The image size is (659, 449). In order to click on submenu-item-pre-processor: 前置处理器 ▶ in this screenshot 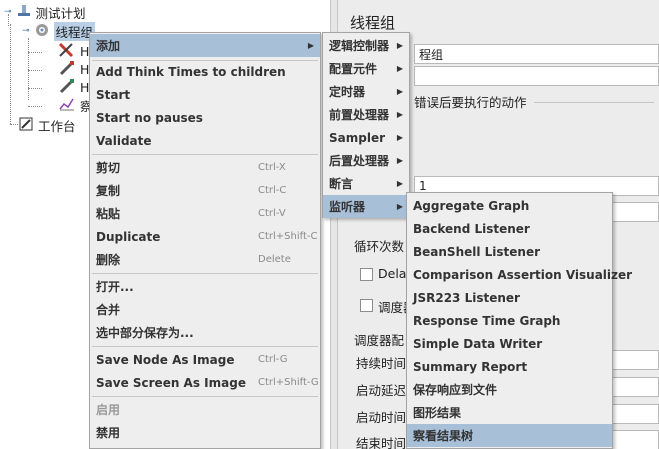, I will do `click(366, 114)`.